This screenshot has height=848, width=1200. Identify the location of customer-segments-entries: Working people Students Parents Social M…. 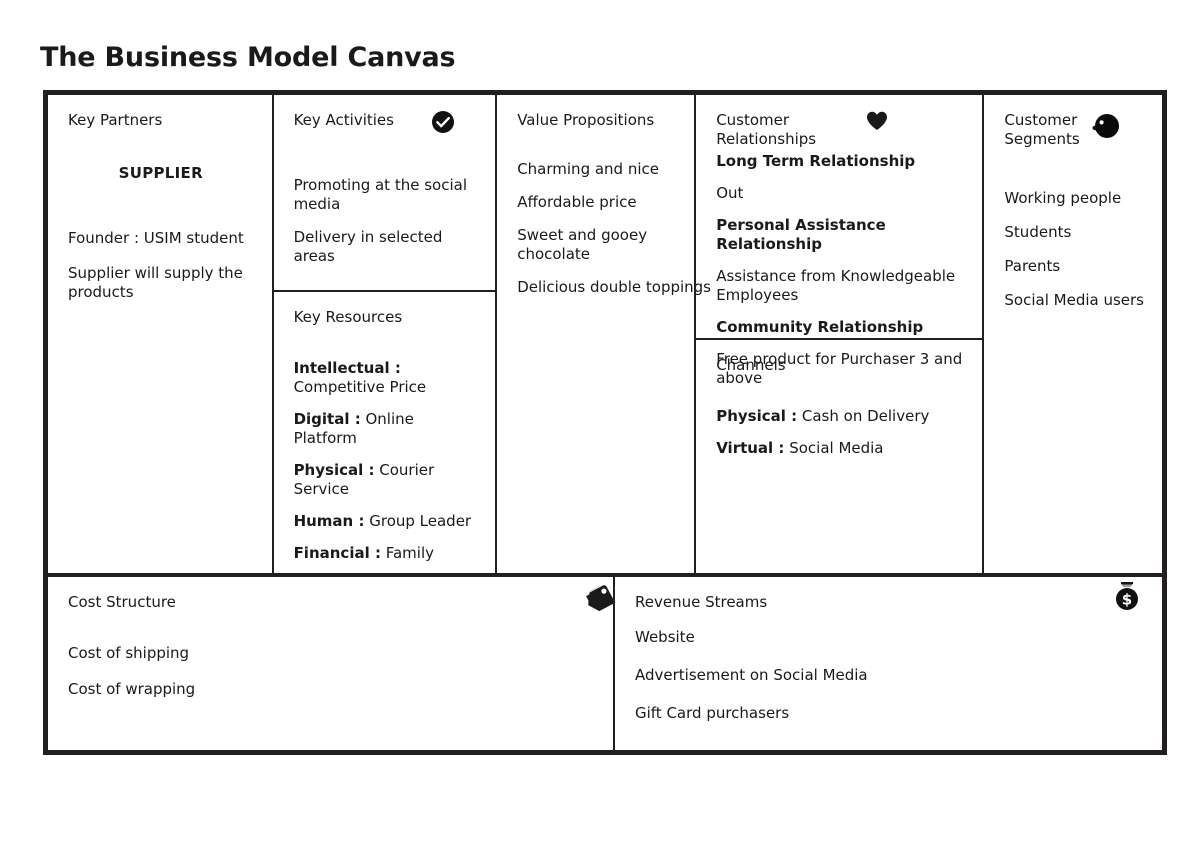
(1074, 249).